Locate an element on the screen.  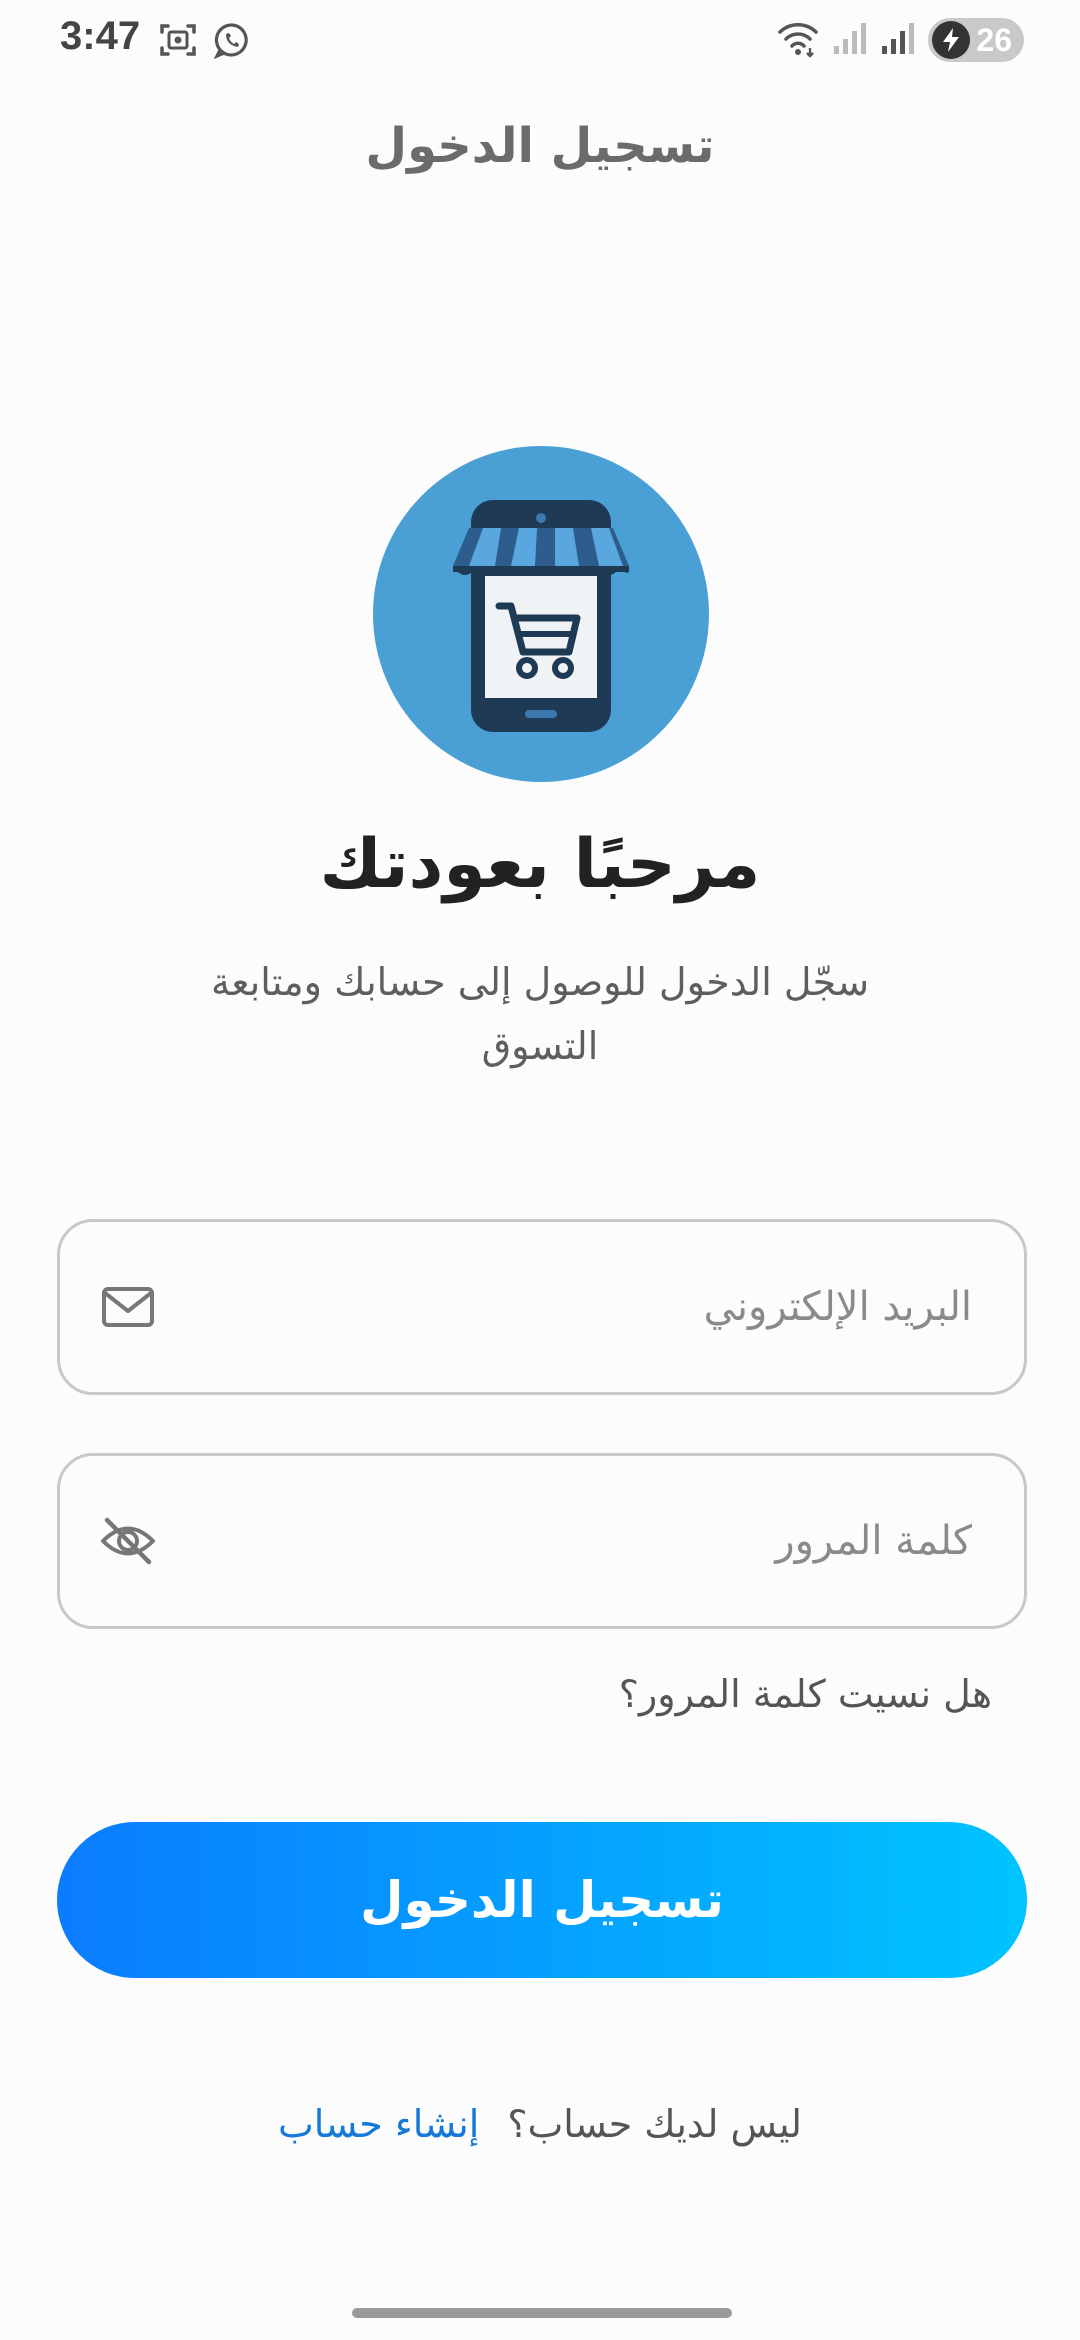
email-field is located at coordinates (542, 1307).